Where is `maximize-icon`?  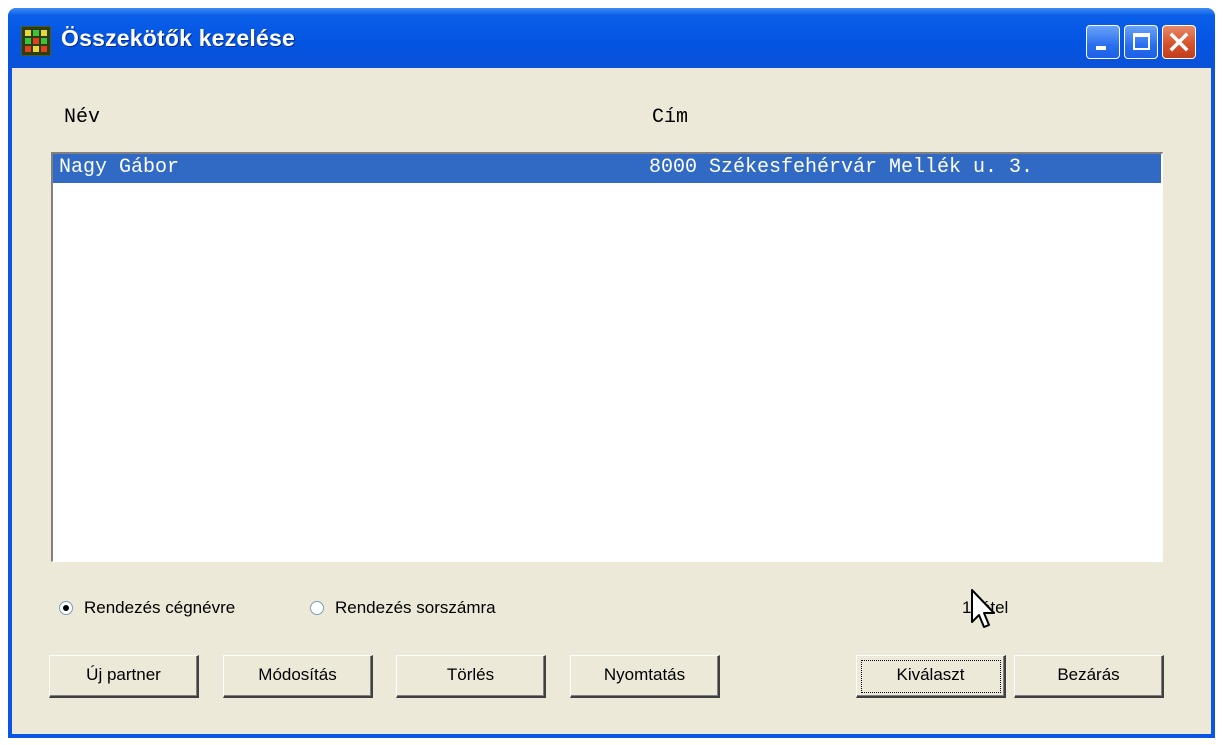 maximize-icon is located at coordinates (1141, 41).